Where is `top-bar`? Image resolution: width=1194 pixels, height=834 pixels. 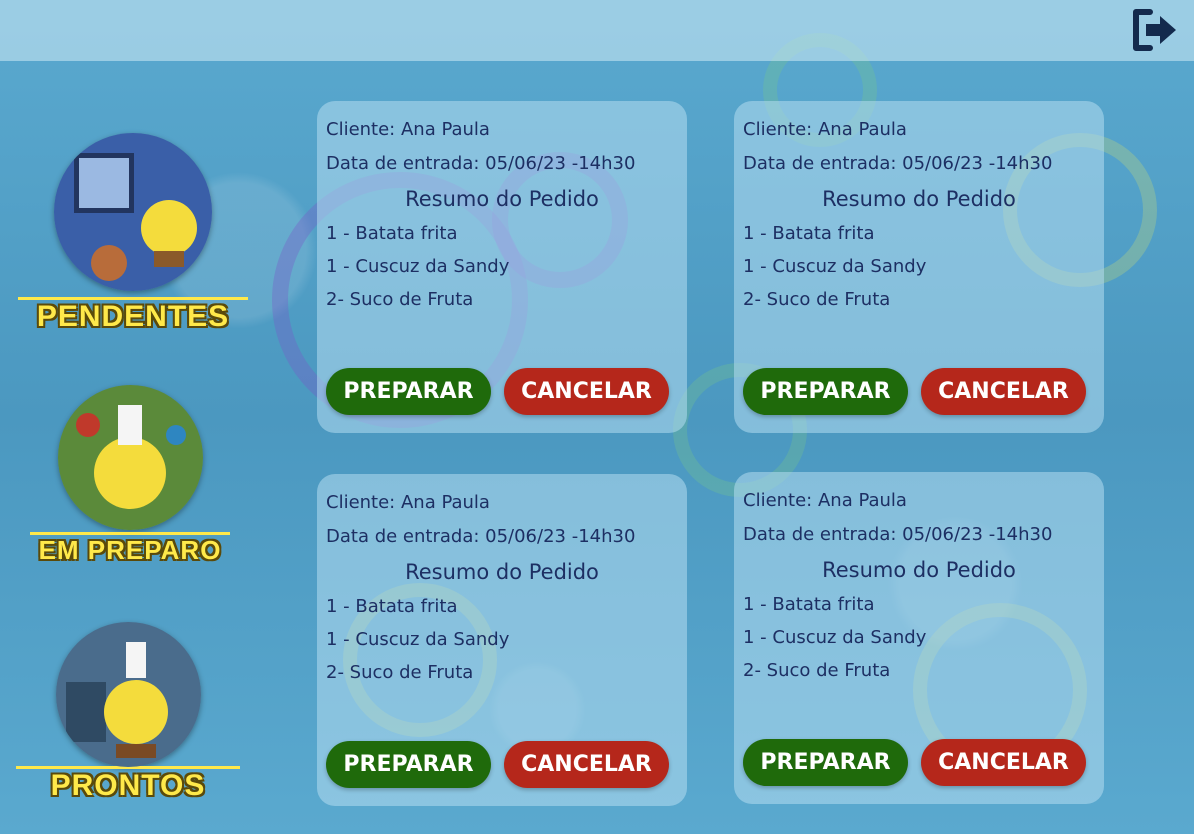 top-bar is located at coordinates (597, 30).